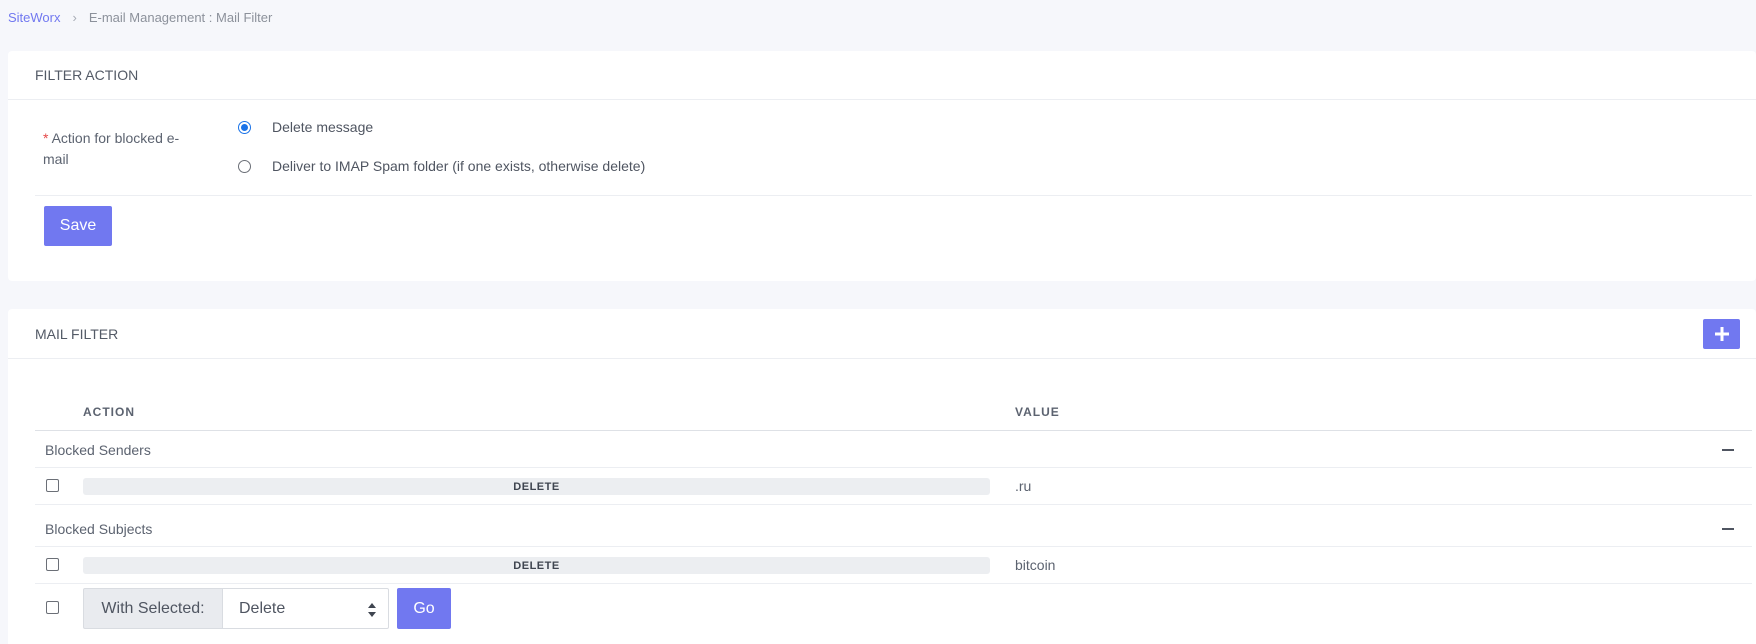  What do you see at coordinates (1035, 565) in the screenshot?
I see `value-cell: bitcoin` at bounding box center [1035, 565].